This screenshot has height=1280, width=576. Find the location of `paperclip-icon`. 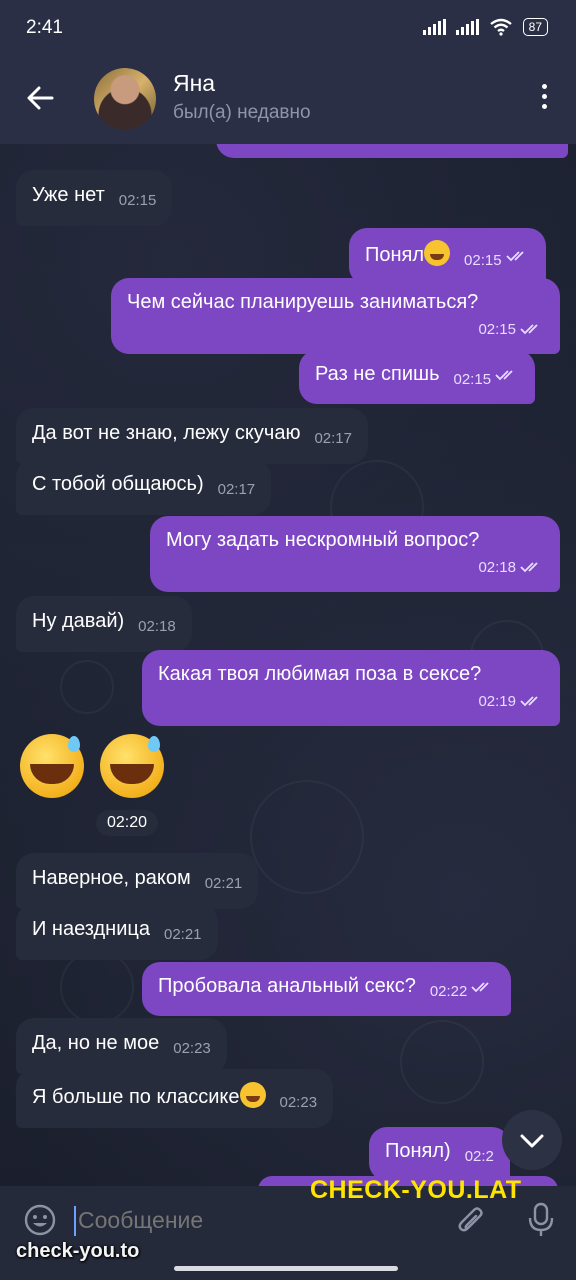

paperclip-icon is located at coordinates (471, 1221).